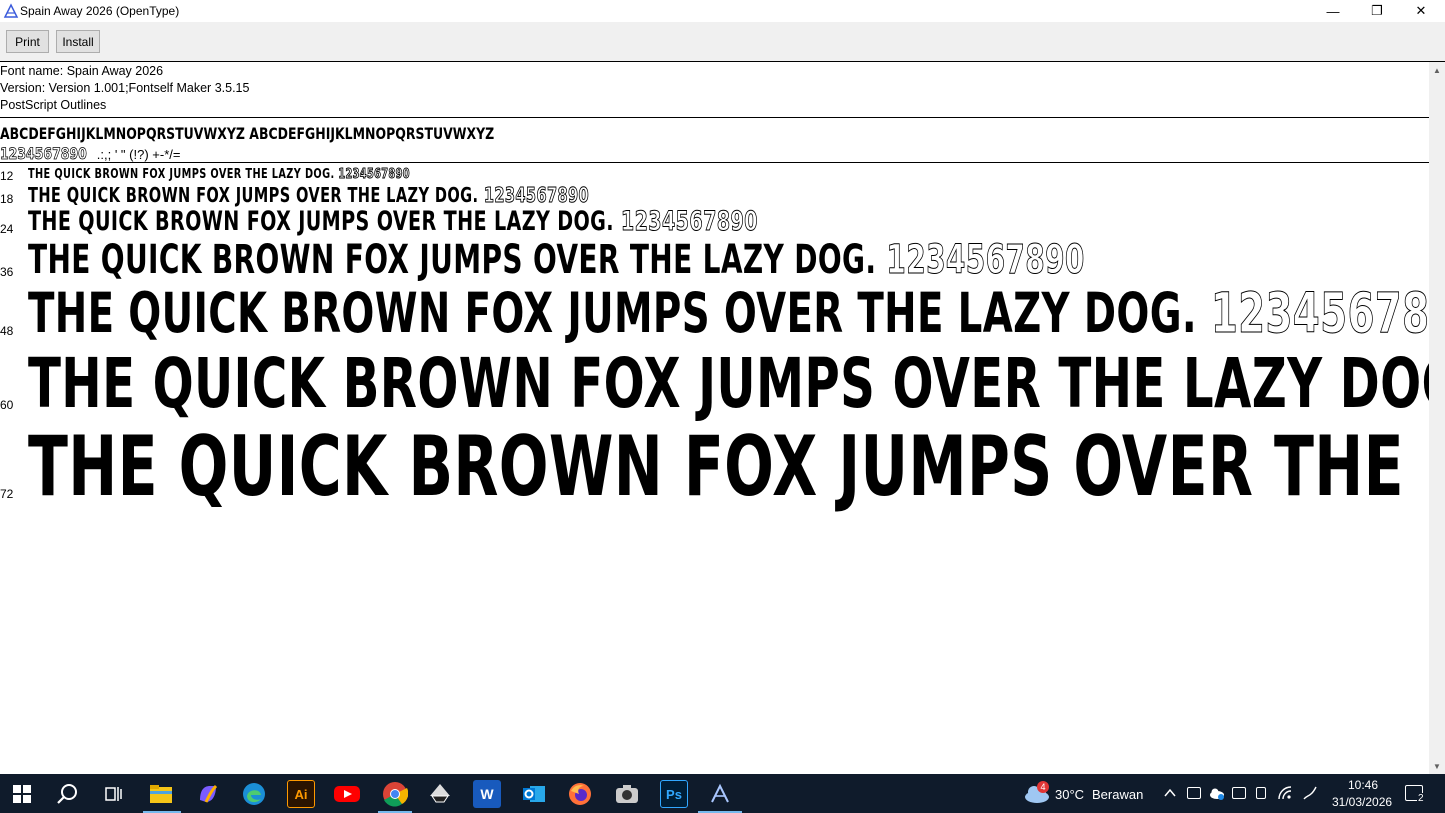 The height and width of the screenshot is (813, 1445). What do you see at coordinates (722, 11) in the screenshot?
I see `title-bar: Spain Away 2026 (OpenType) — ❐ ✕` at bounding box center [722, 11].